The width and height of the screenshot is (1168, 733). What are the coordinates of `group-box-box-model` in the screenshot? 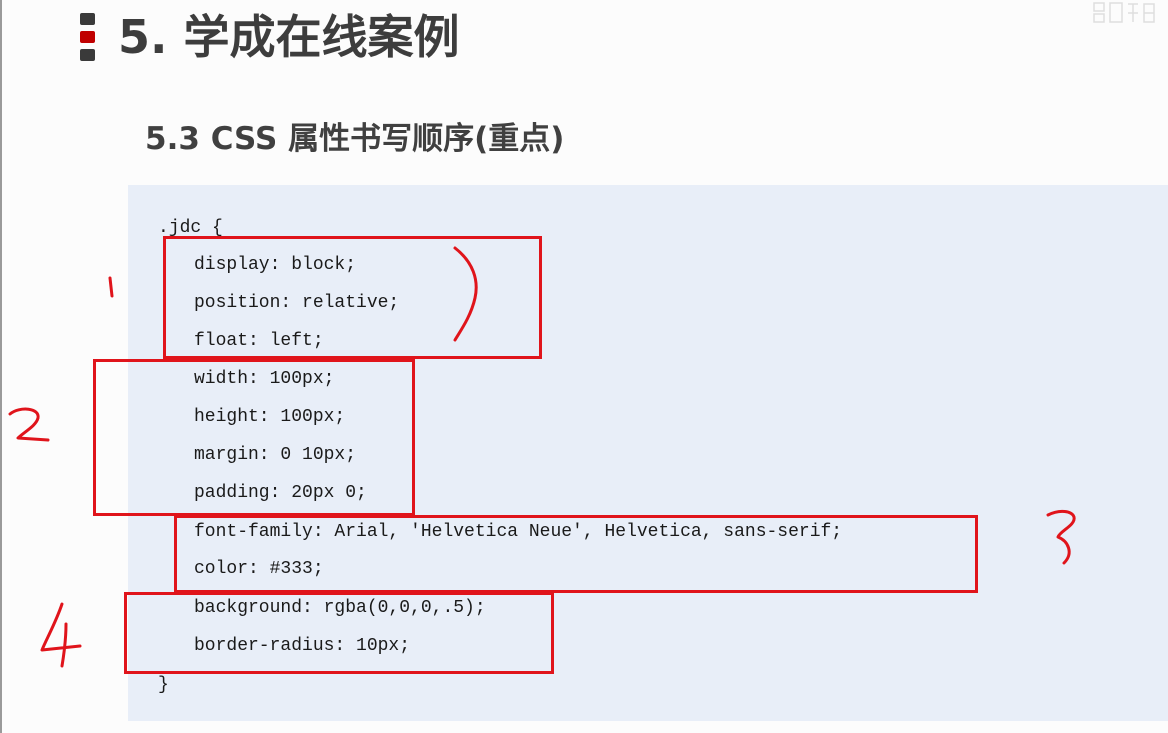 It's located at (254, 437).